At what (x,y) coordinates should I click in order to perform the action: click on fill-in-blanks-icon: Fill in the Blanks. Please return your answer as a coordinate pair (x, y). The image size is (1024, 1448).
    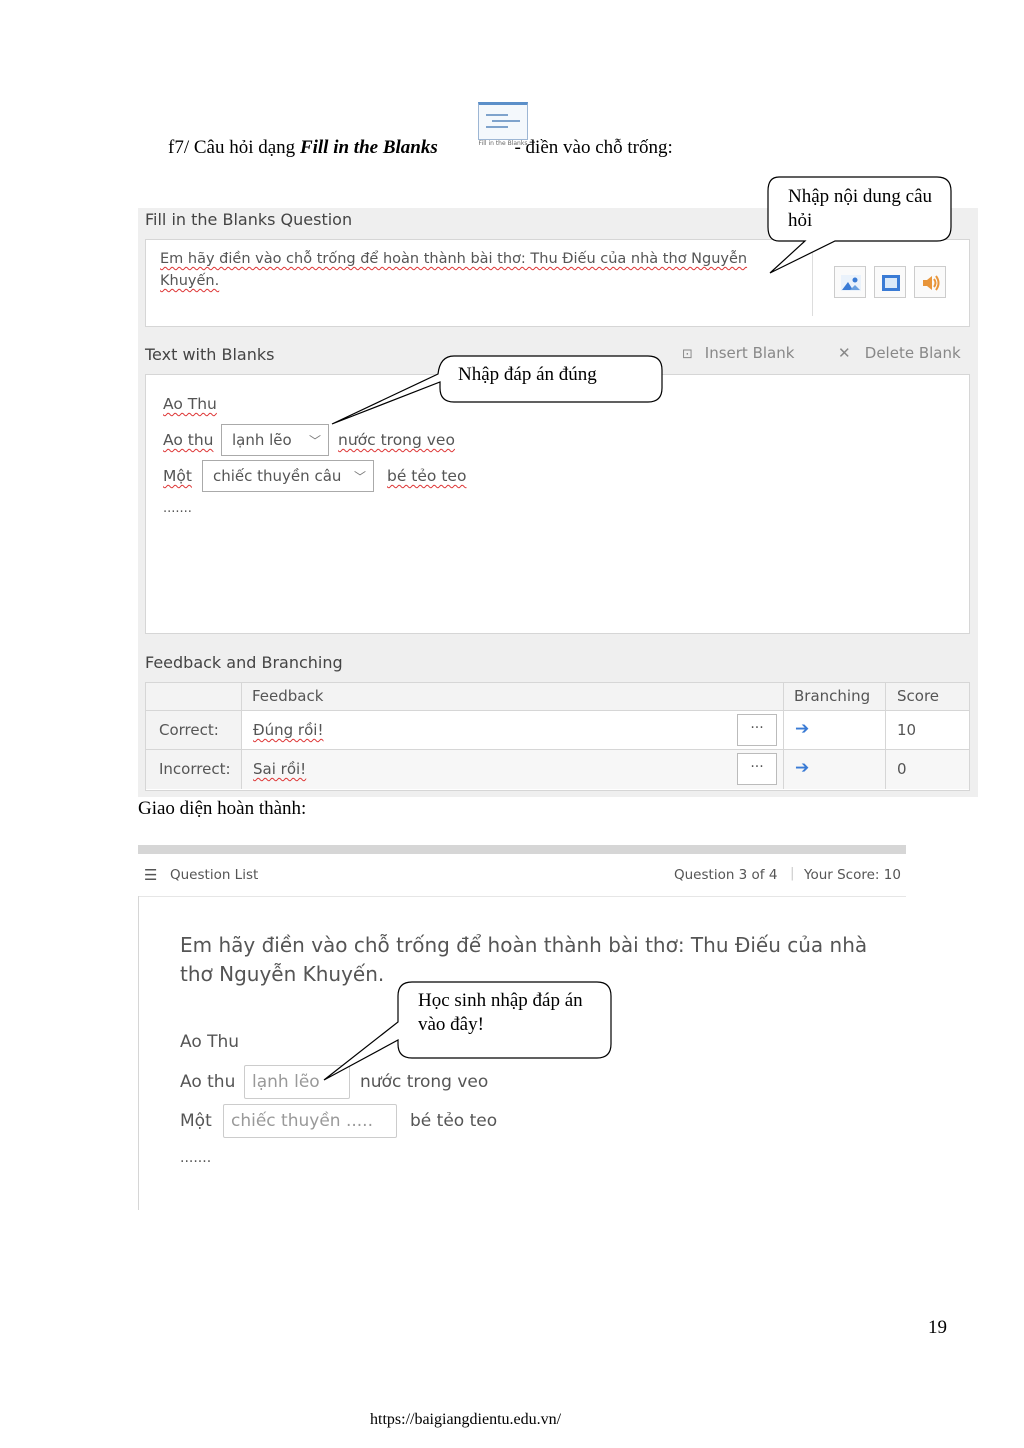
    Looking at the image, I should click on (503, 126).